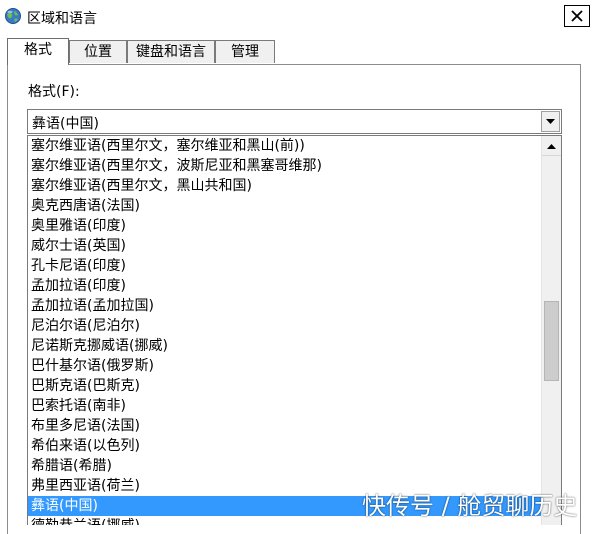 The height and width of the screenshot is (534, 604). I want to click on list-item: 塞尔维亚语(西里尔文，黑山共和国), so click(284, 186).